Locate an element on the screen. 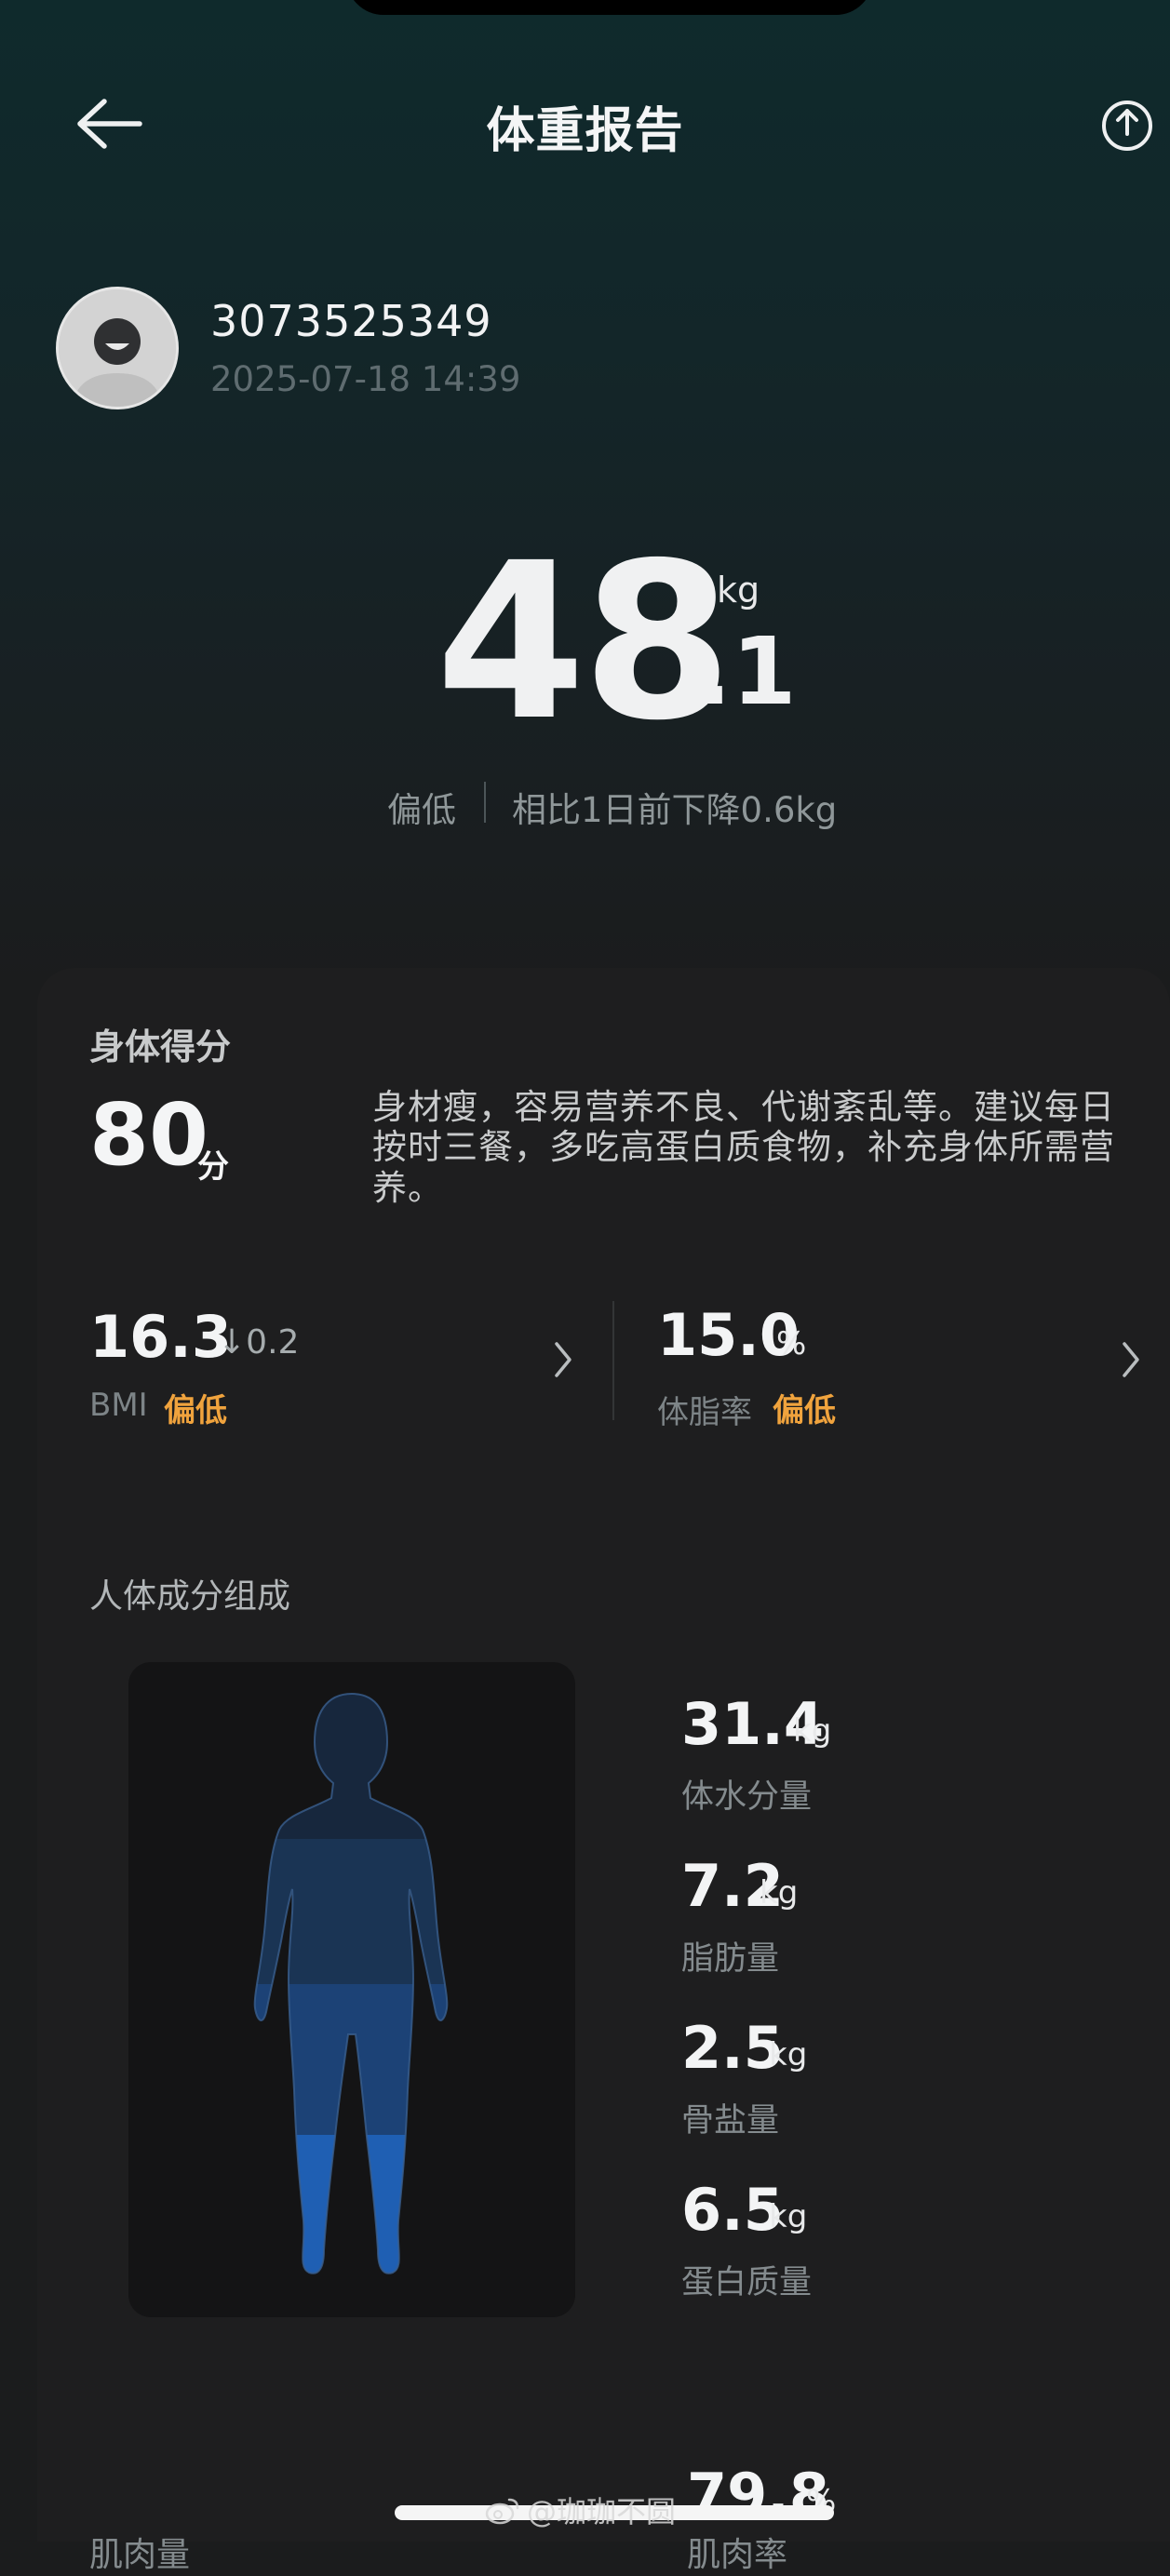  weibo-logo-icon is located at coordinates (502, 2511).